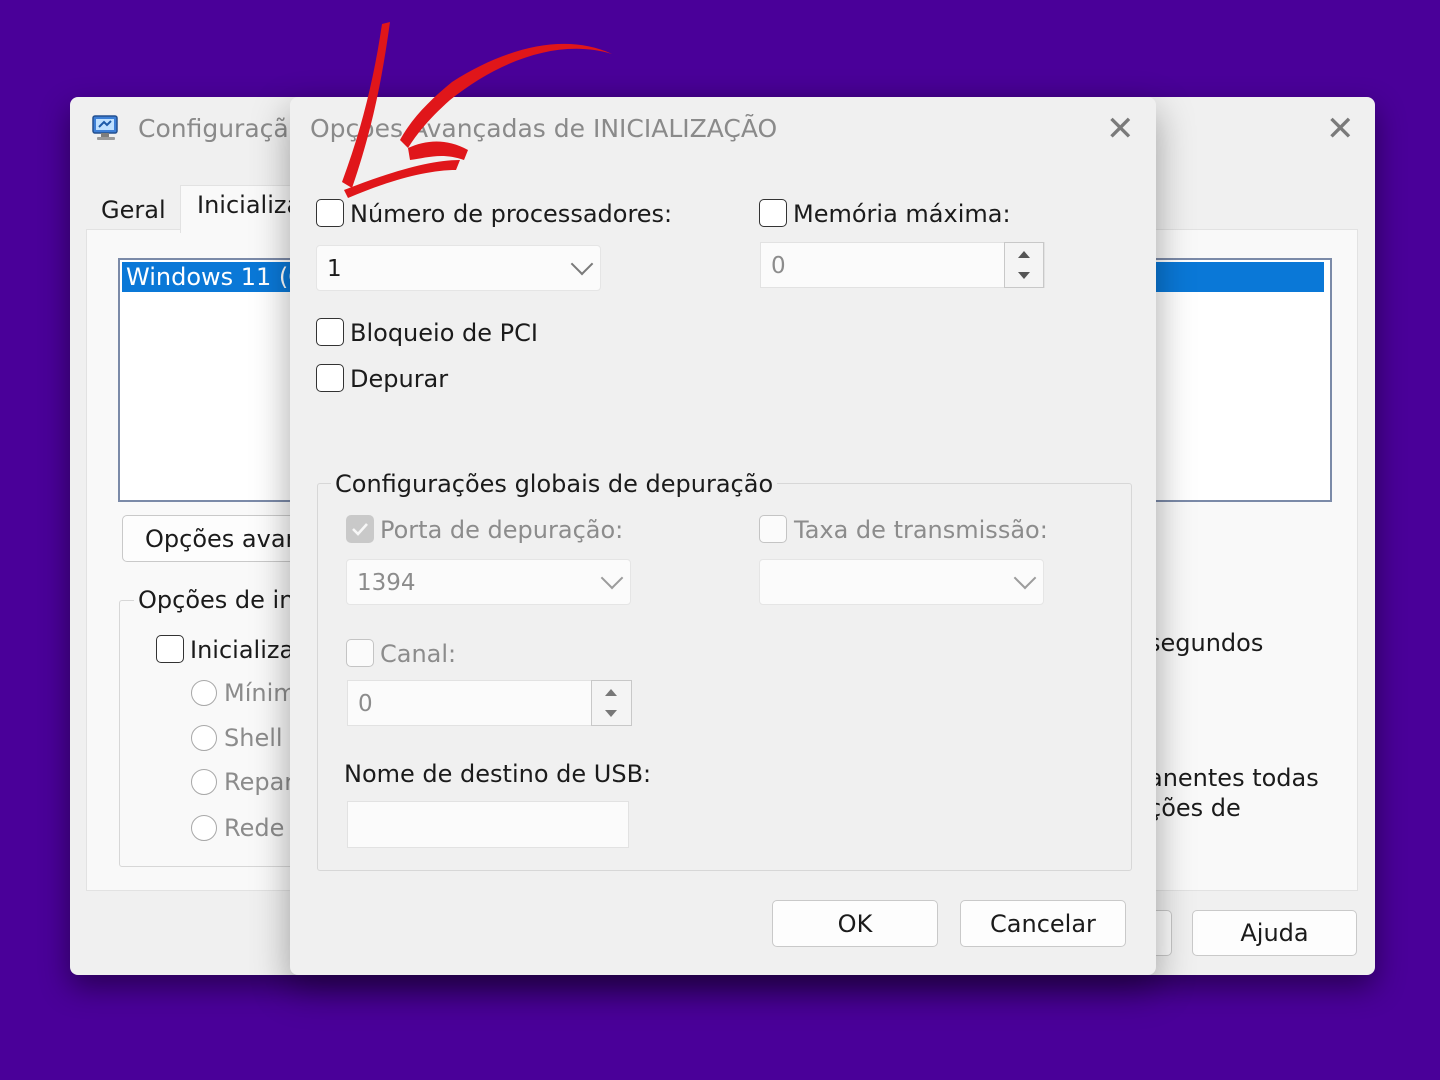  I want to click on checkmark-icon, so click(360, 529).